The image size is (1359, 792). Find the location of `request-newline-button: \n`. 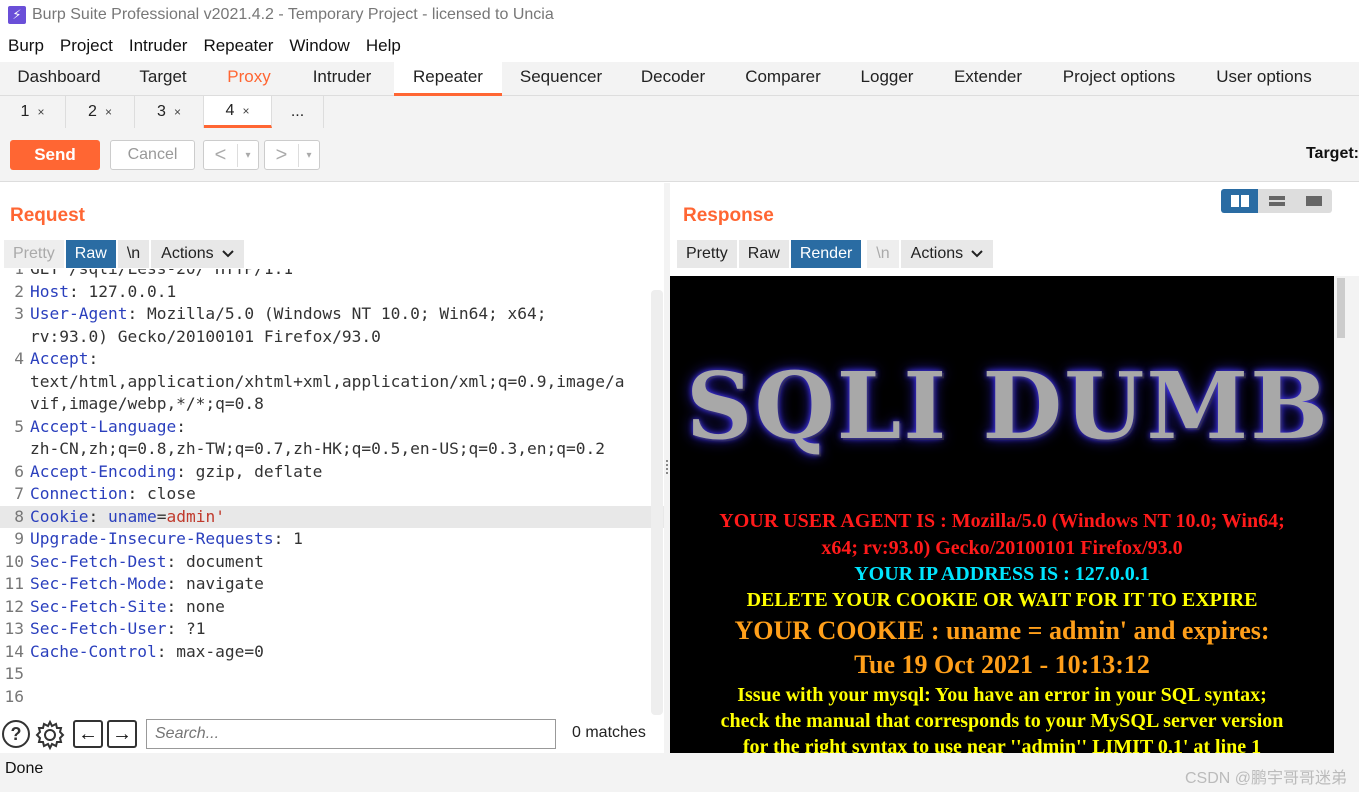

request-newline-button: \n is located at coordinates (133, 254).